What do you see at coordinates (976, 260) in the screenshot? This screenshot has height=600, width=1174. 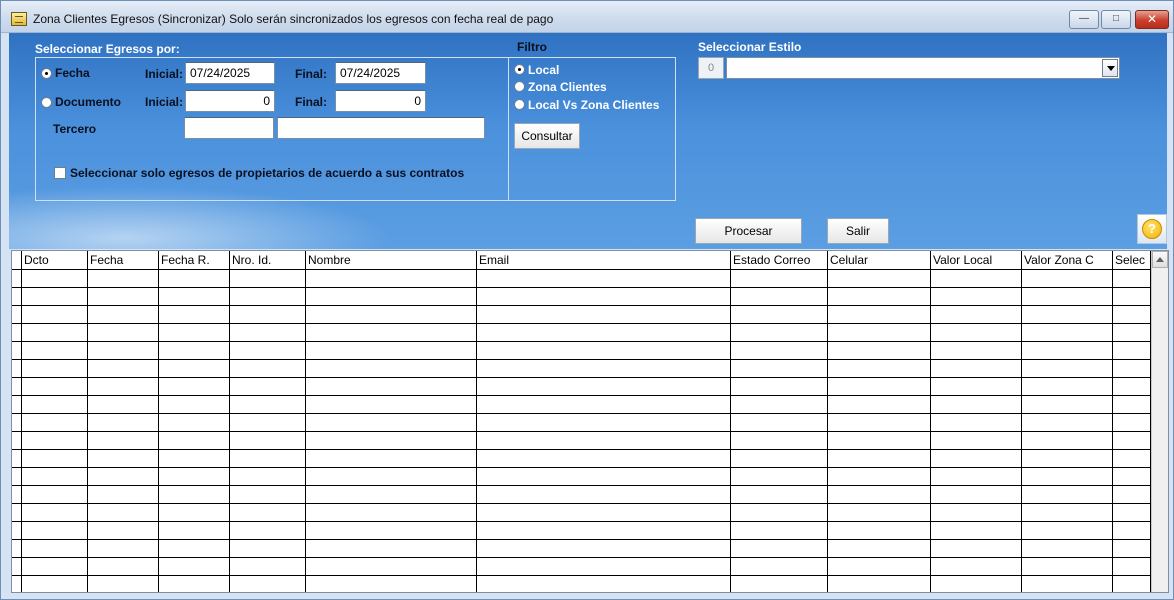 I see `column-header: Valor Local` at bounding box center [976, 260].